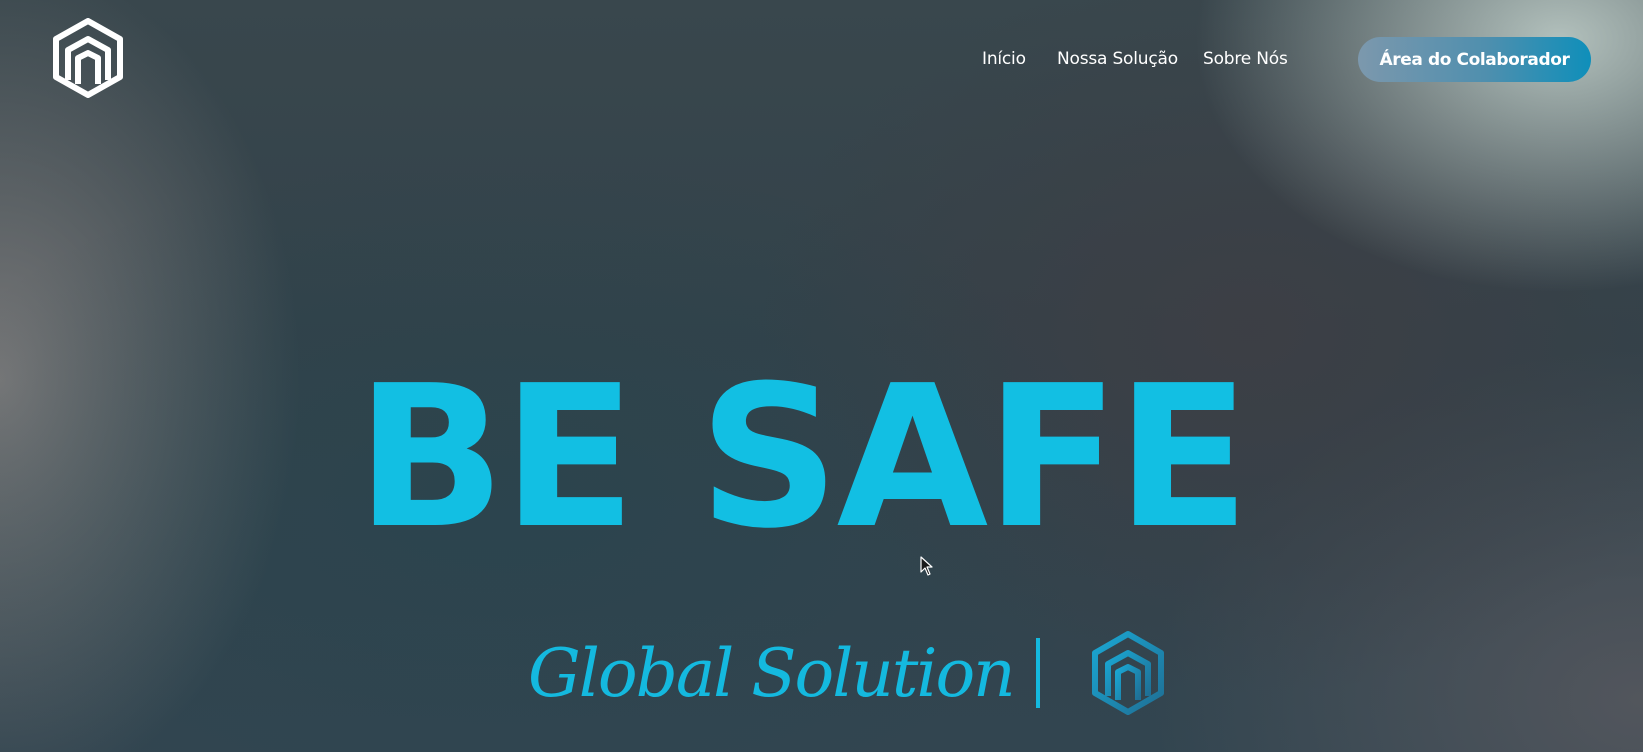  I want to click on subtitle-divider, so click(1037, 673).